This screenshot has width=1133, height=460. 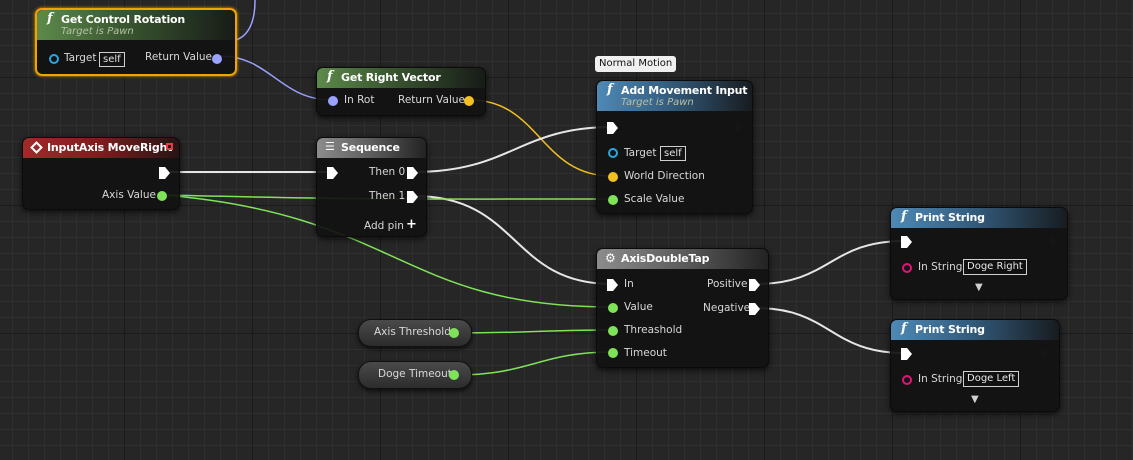 I want to click on node-header: f Get Right Vector, so click(x=401, y=78).